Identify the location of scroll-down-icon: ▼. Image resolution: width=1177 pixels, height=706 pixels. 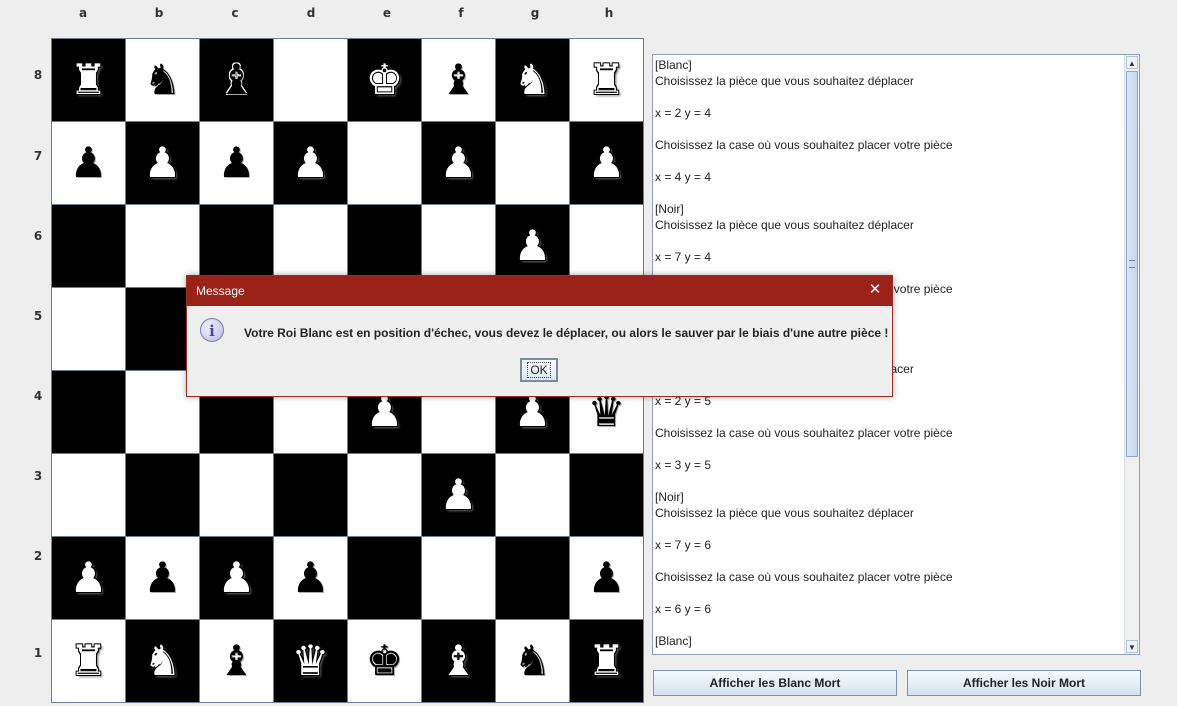
(1132, 646).